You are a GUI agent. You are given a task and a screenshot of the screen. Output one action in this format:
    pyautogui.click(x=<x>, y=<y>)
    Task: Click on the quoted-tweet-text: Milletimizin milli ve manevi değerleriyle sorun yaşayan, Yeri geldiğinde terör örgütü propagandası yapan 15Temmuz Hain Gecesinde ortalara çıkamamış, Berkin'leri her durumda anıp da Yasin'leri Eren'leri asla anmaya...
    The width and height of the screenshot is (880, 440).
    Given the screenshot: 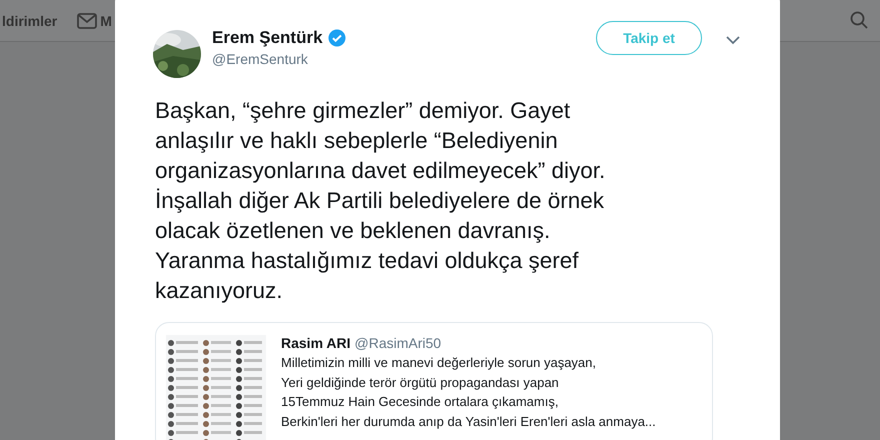 What is the action you would take?
    pyautogui.click(x=468, y=392)
    